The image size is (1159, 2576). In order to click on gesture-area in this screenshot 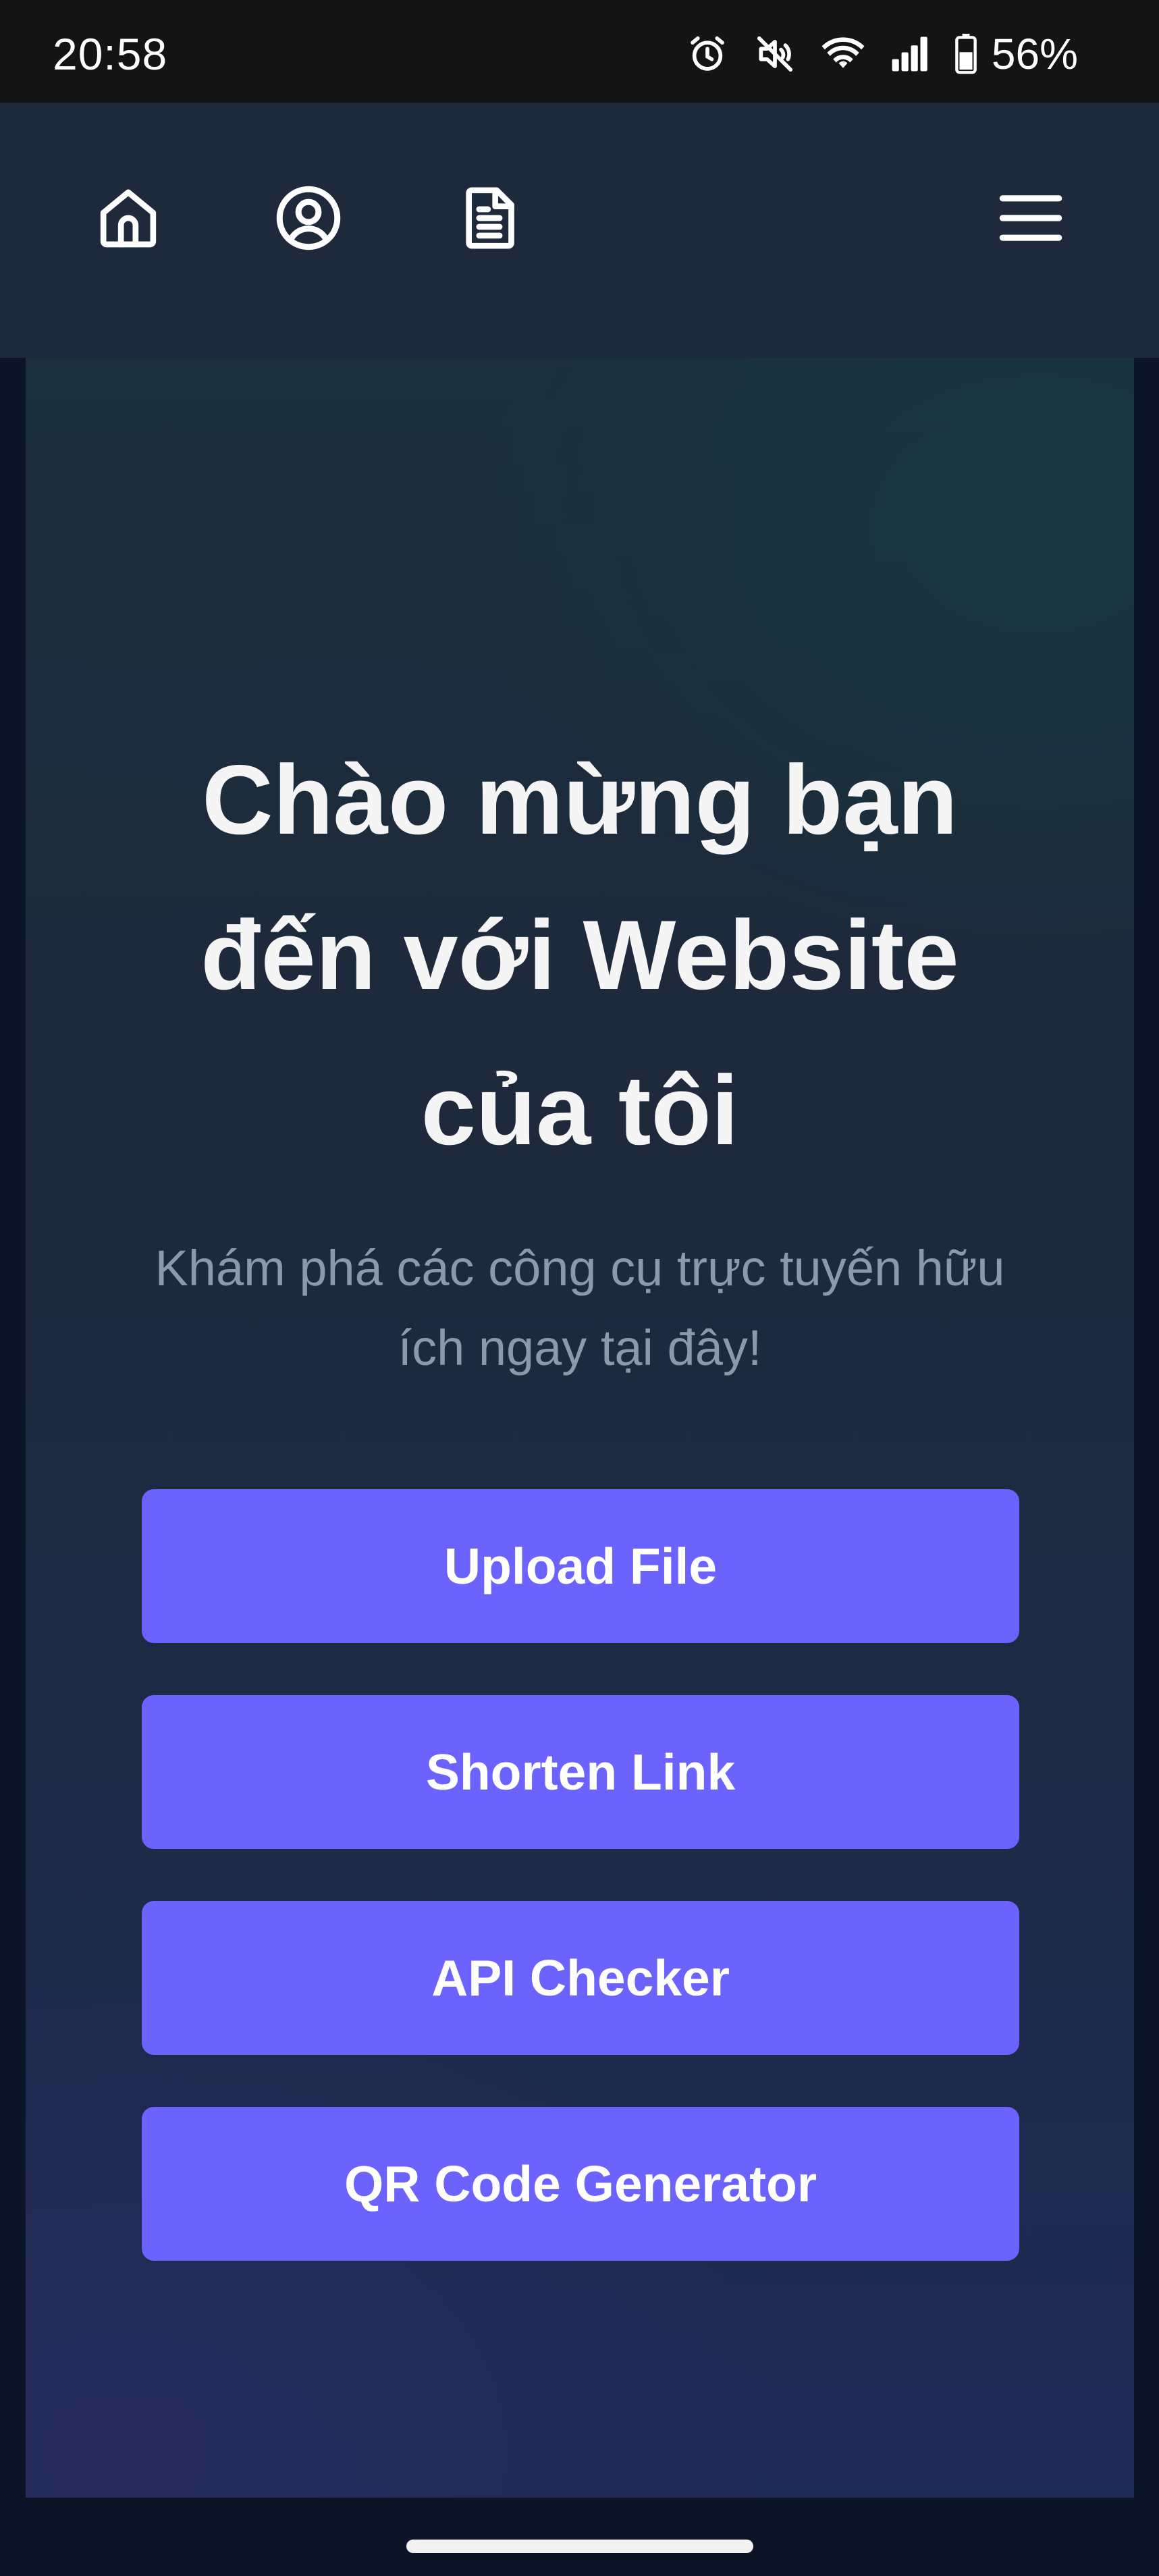, I will do `click(579, 2537)`.